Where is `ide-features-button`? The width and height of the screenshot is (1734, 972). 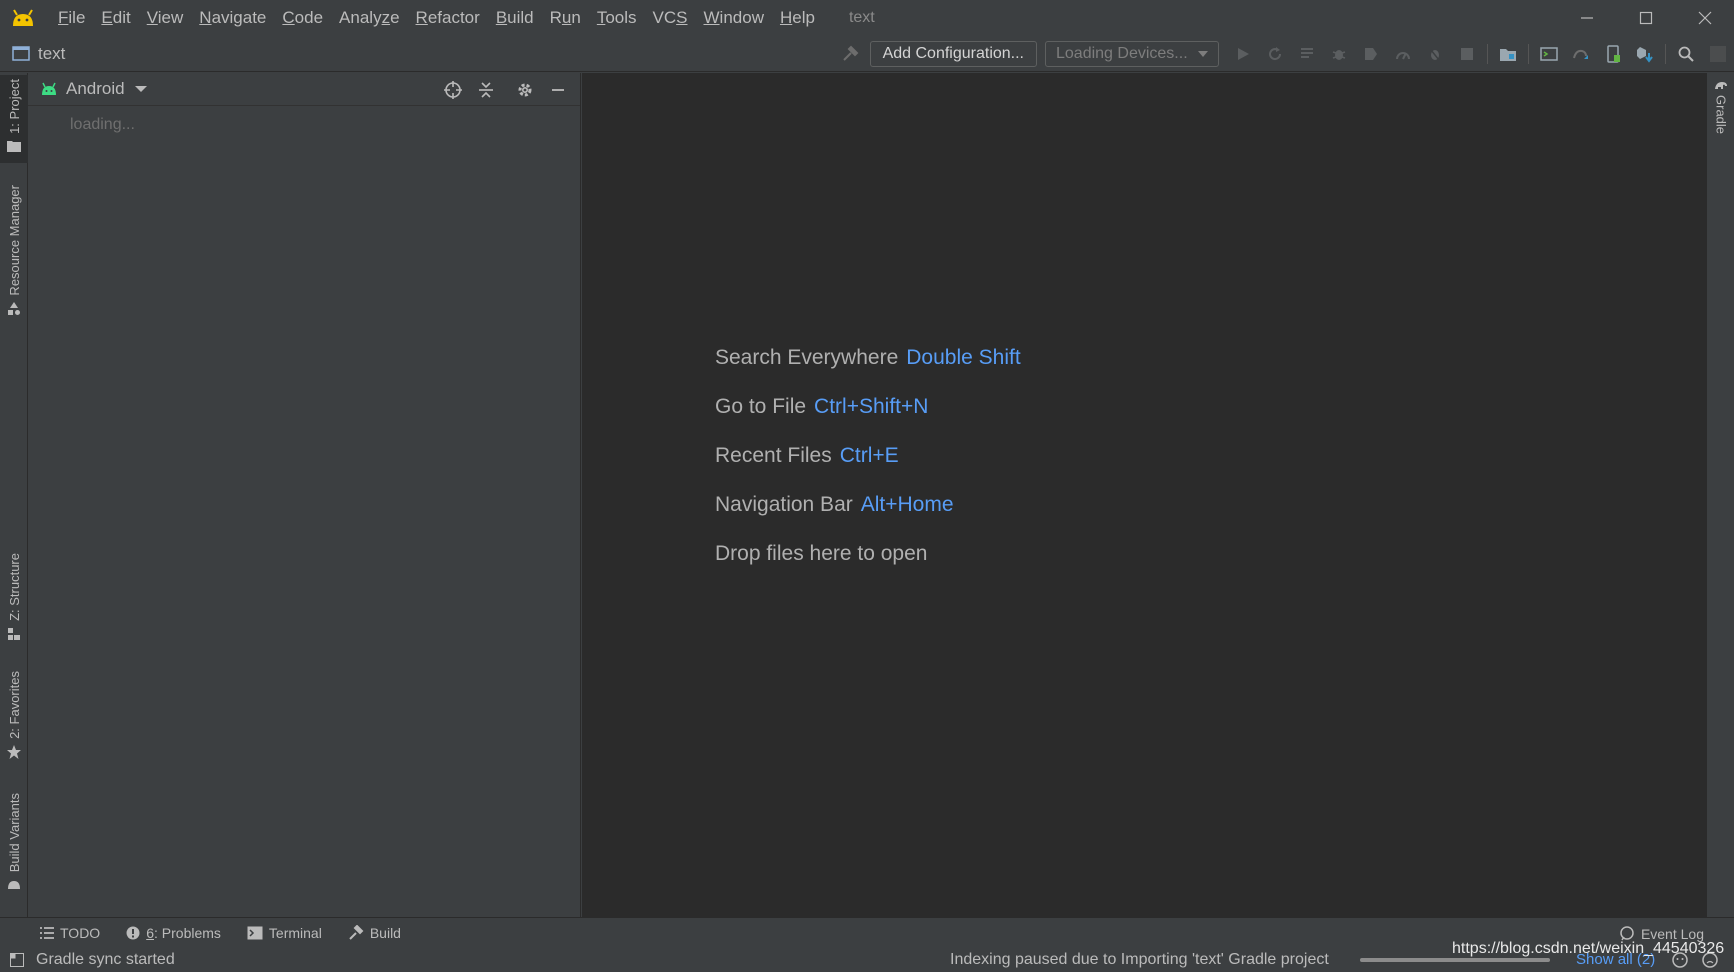 ide-features-button is located at coordinates (1718, 54).